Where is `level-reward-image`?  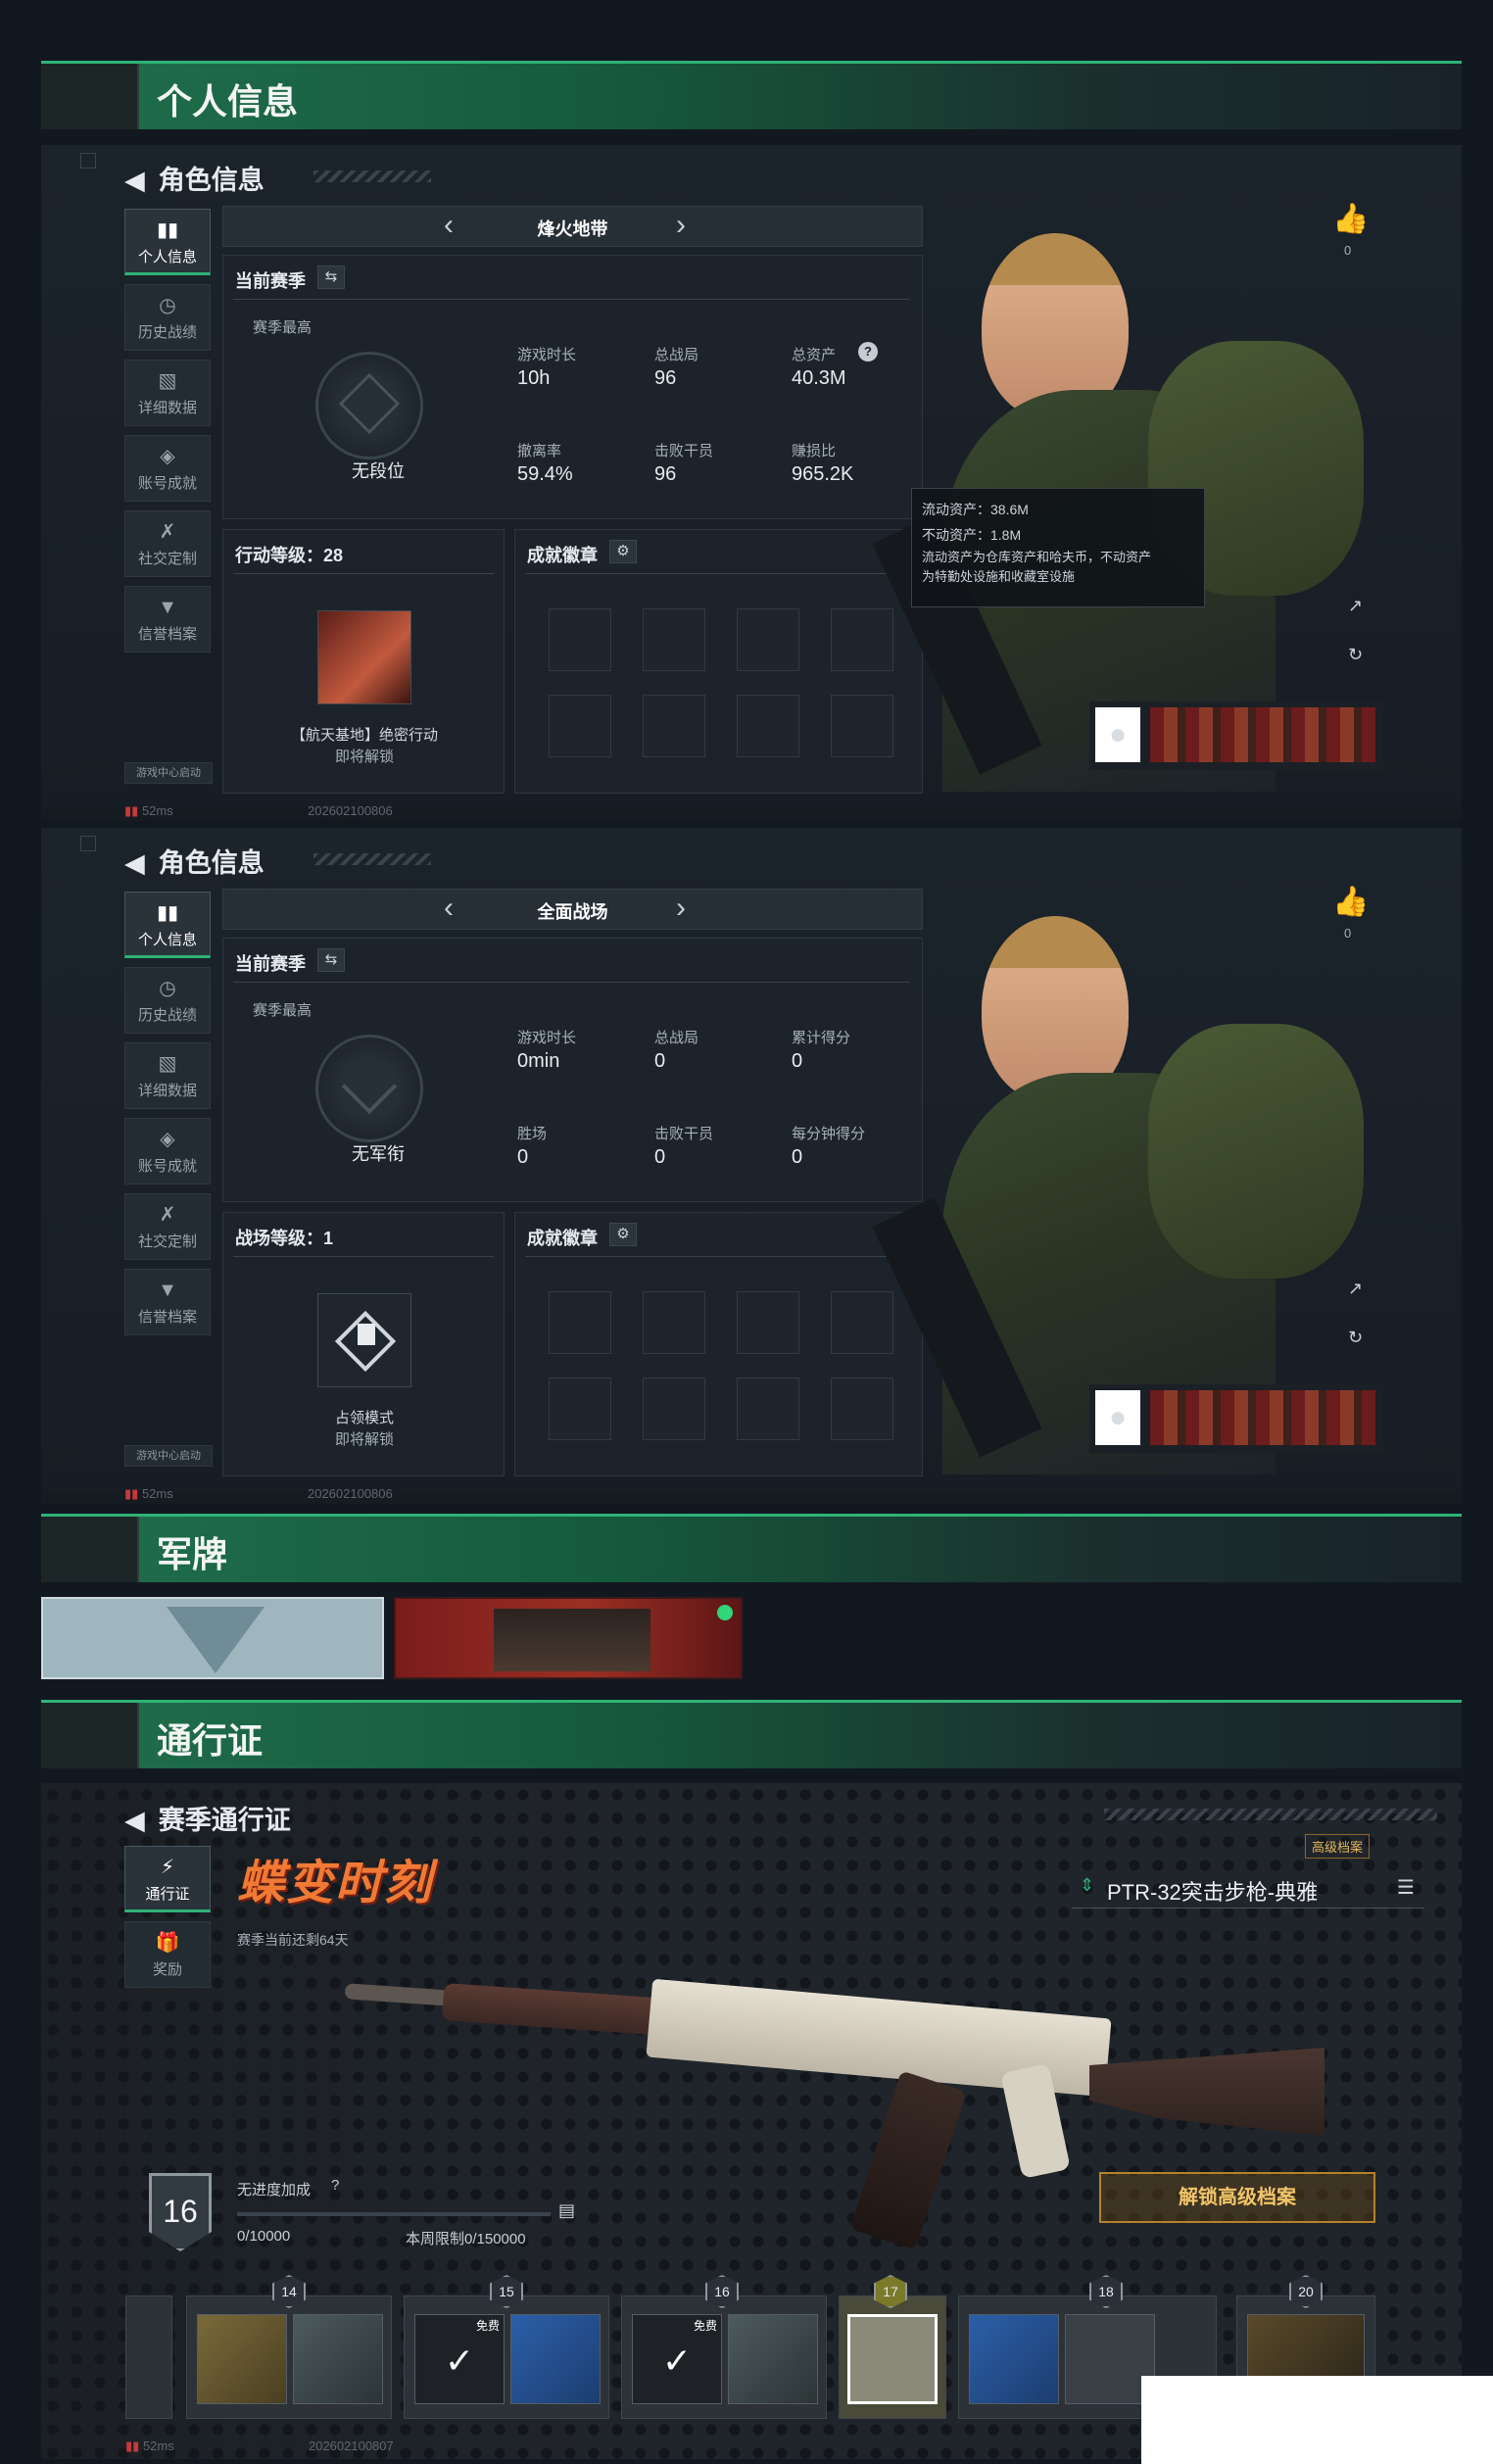 level-reward-image is located at coordinates (364, 657).